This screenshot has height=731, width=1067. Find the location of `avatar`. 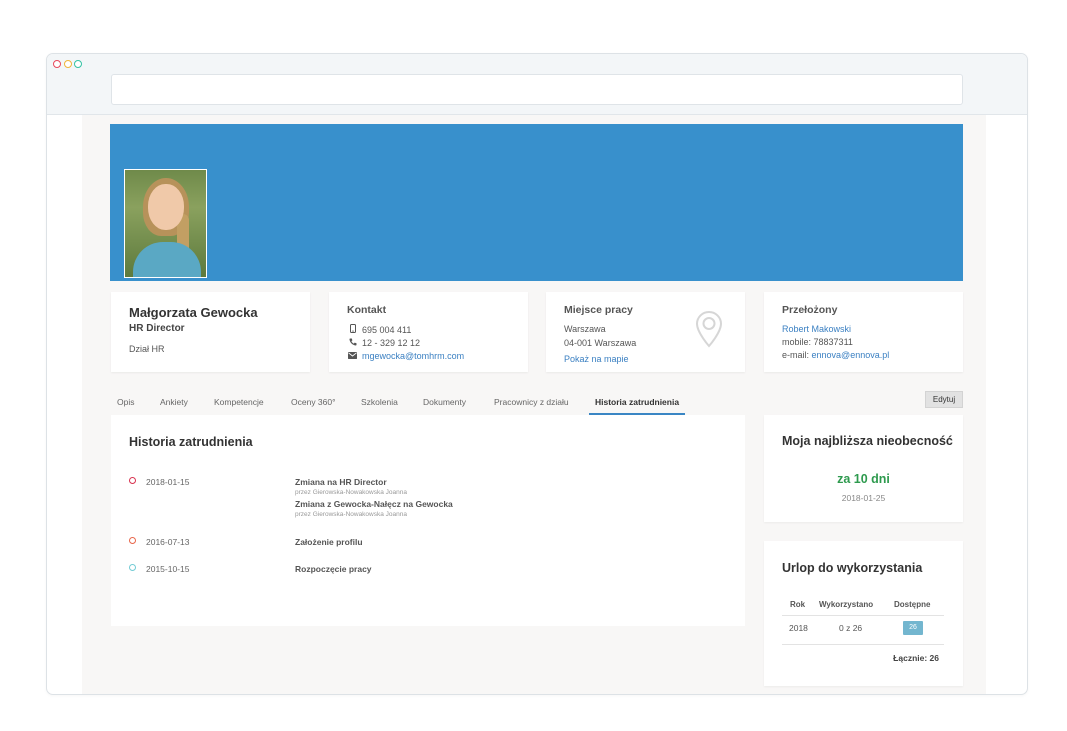

avatar is located at coordinates (165, 223).